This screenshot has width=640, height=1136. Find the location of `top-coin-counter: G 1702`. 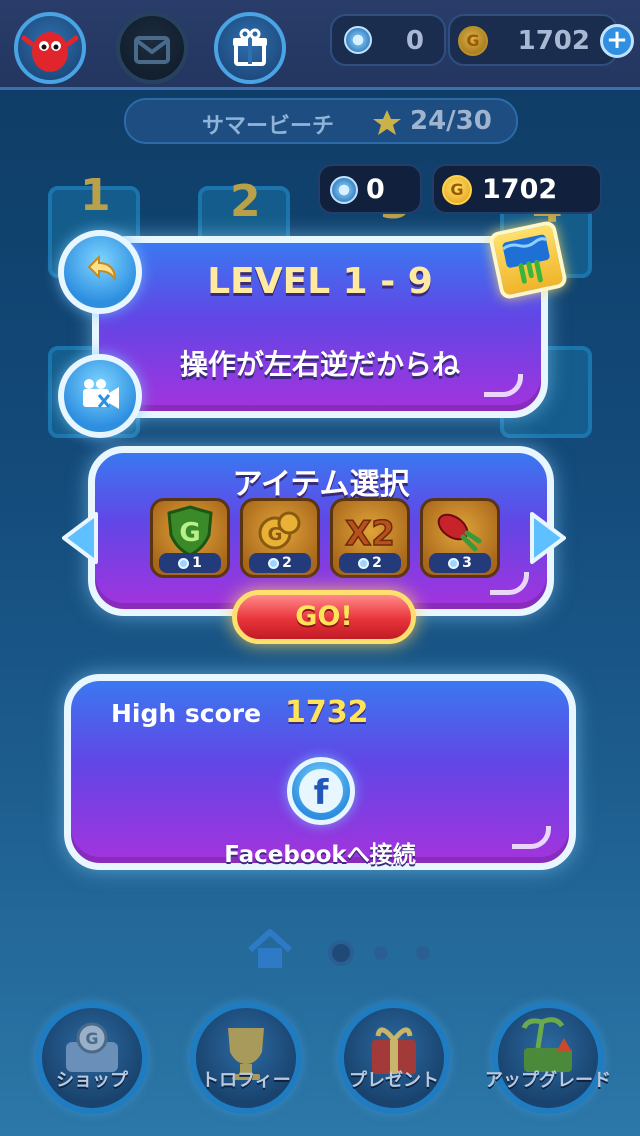

top-coin-counter: G 1702 is located at coordinates (533, 40).